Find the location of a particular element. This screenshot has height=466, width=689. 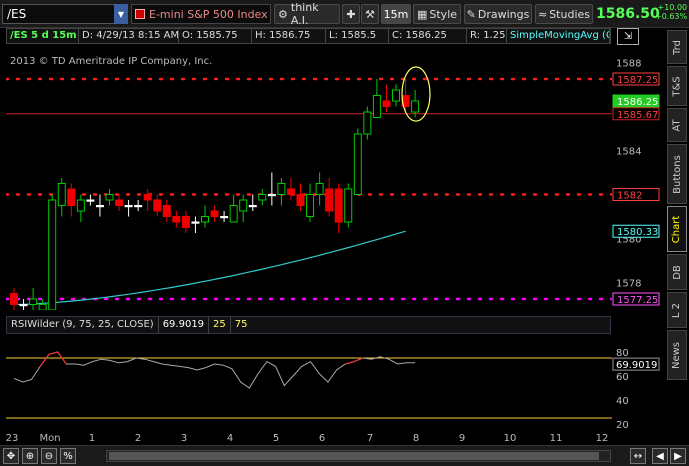

chevron-left-icon: ◀ is located at coordinates (660, 456).